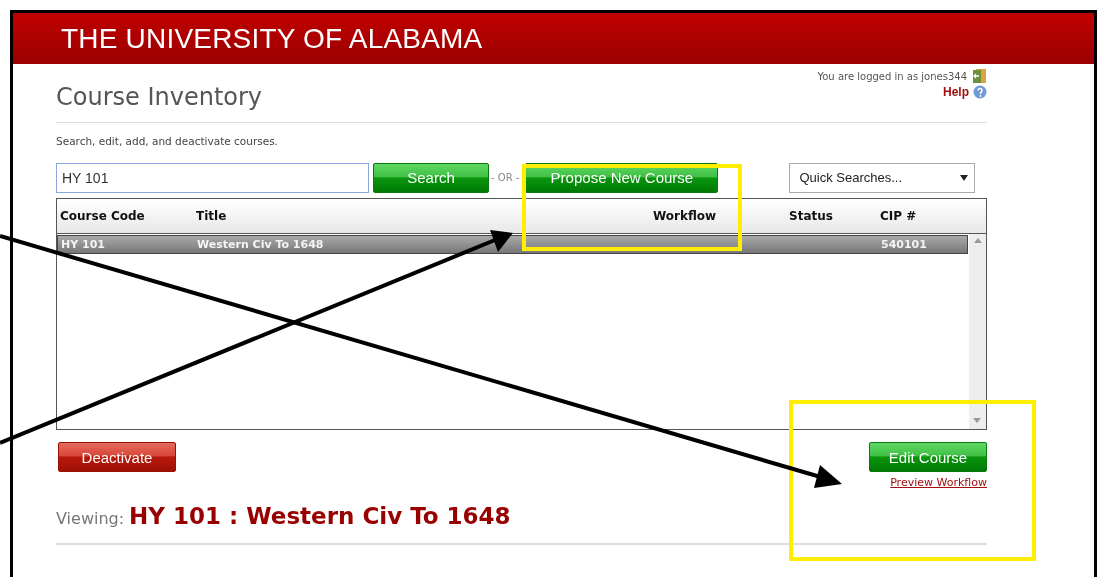 This screenshot has height=577, width=1102. Describe the element at coordinates (260, 244) in the screenshot. I see `table-cell-text: Western Civ To 1648` at that location.